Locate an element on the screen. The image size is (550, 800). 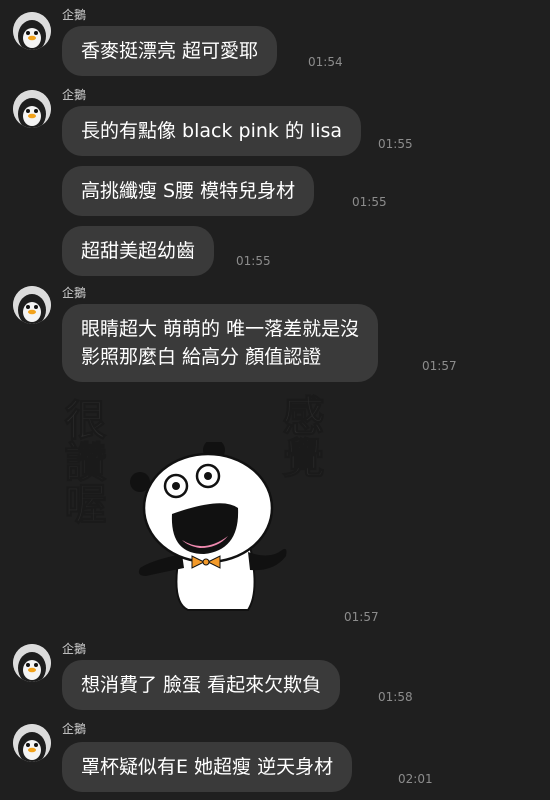
message-bubble: 罩杯疑似有E 她超瘦 逆天身材 is located at coordinates (207, 767).